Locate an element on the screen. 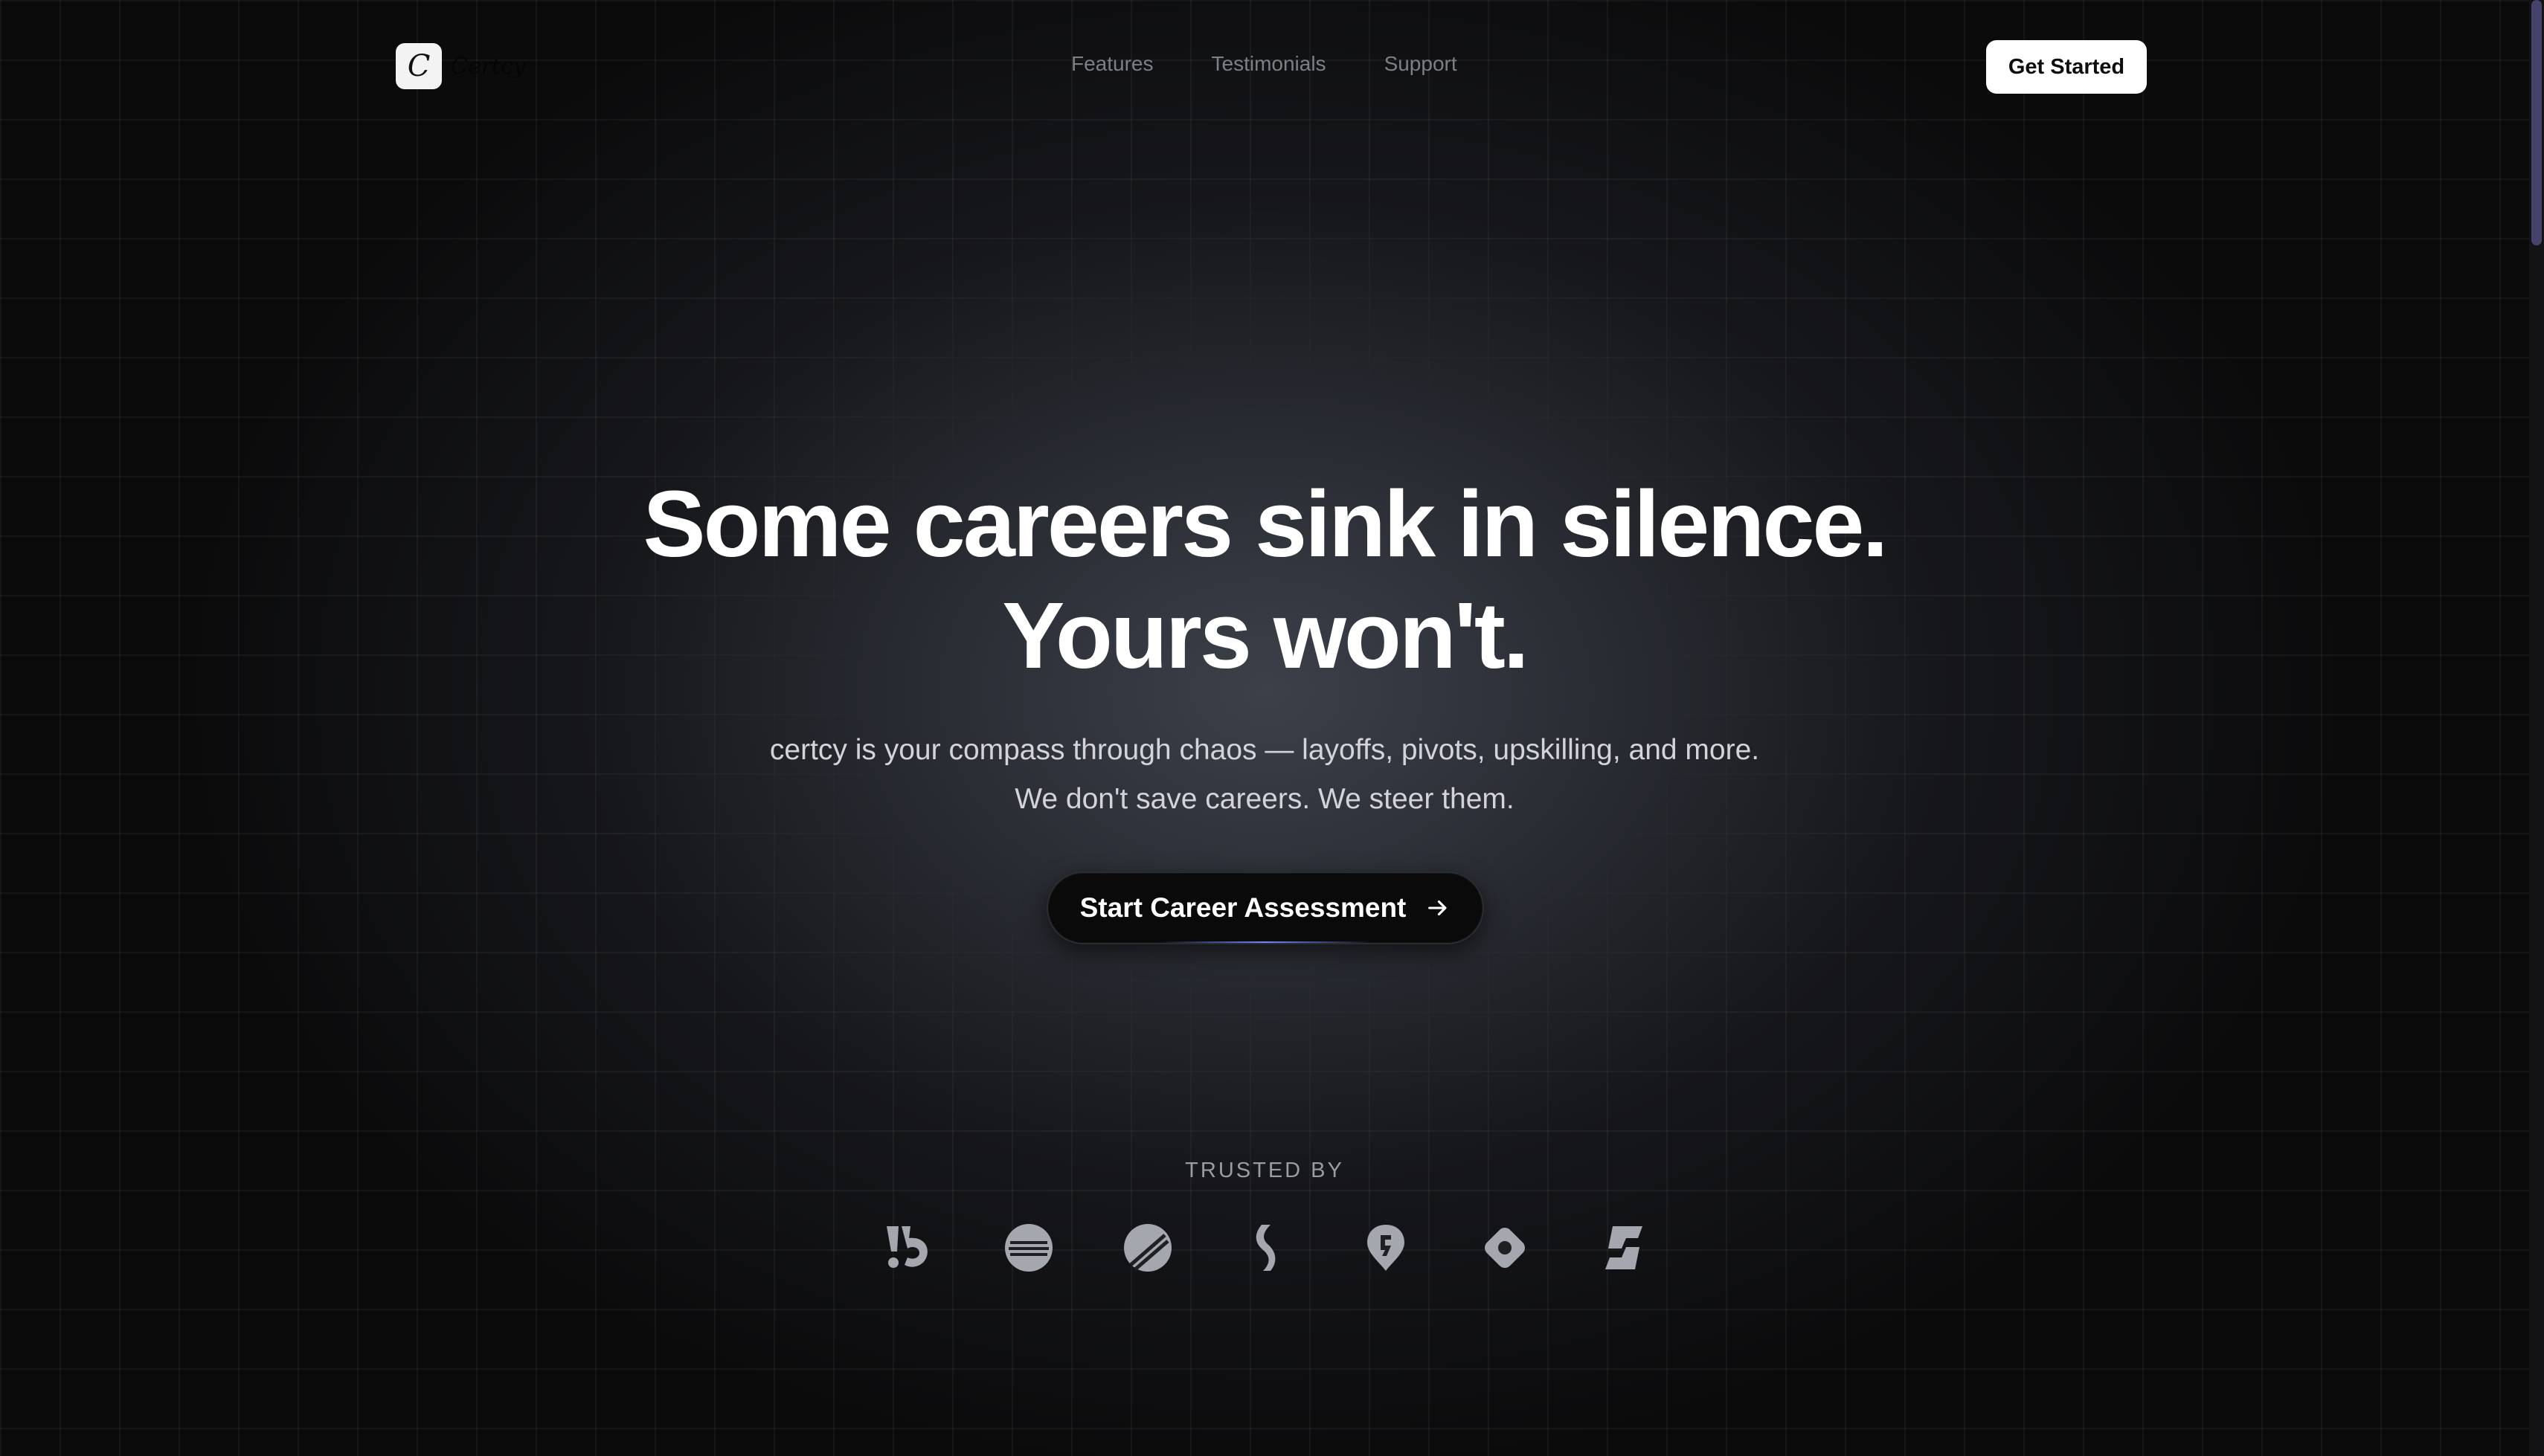 This screenshot has width=2544, height=1456. hero-headline-line-1: Some careers sink in silence. is located at coordinates (1266, 524).